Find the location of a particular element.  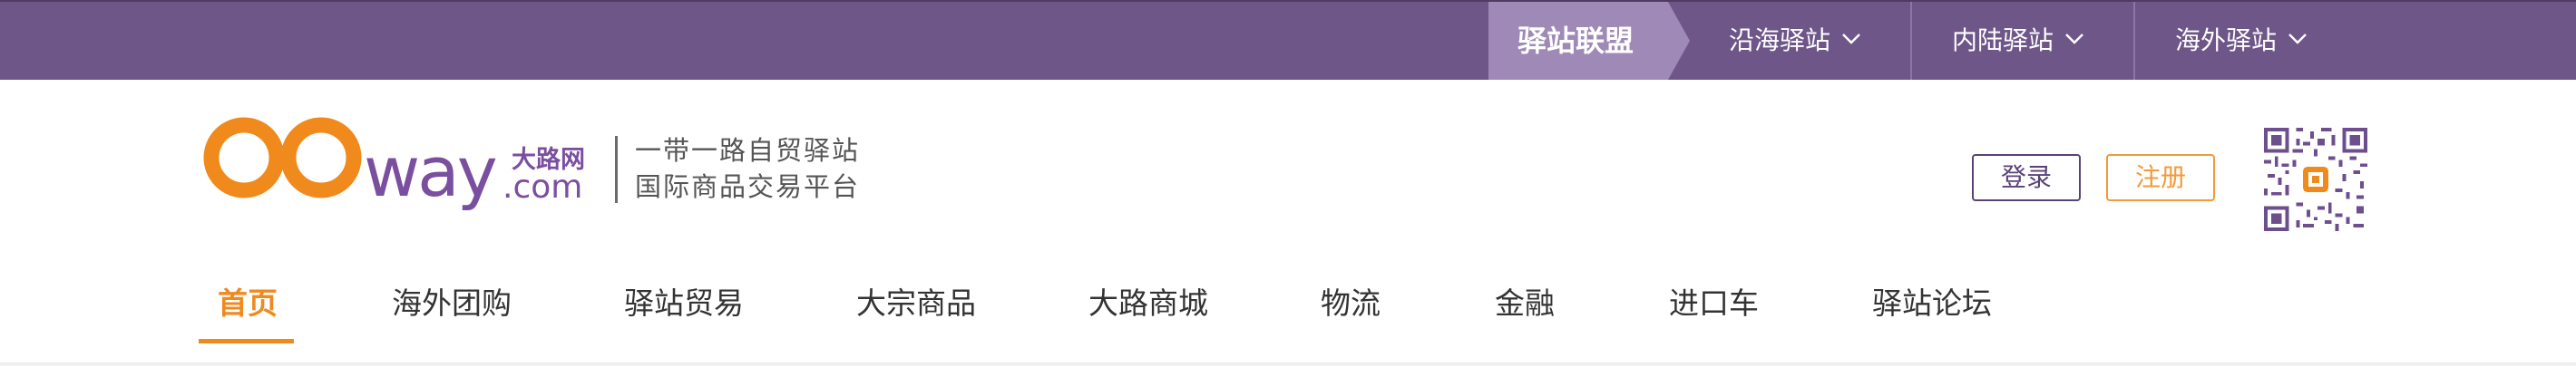

nav-finance: 金融 is located at coordinates (1525, 301).